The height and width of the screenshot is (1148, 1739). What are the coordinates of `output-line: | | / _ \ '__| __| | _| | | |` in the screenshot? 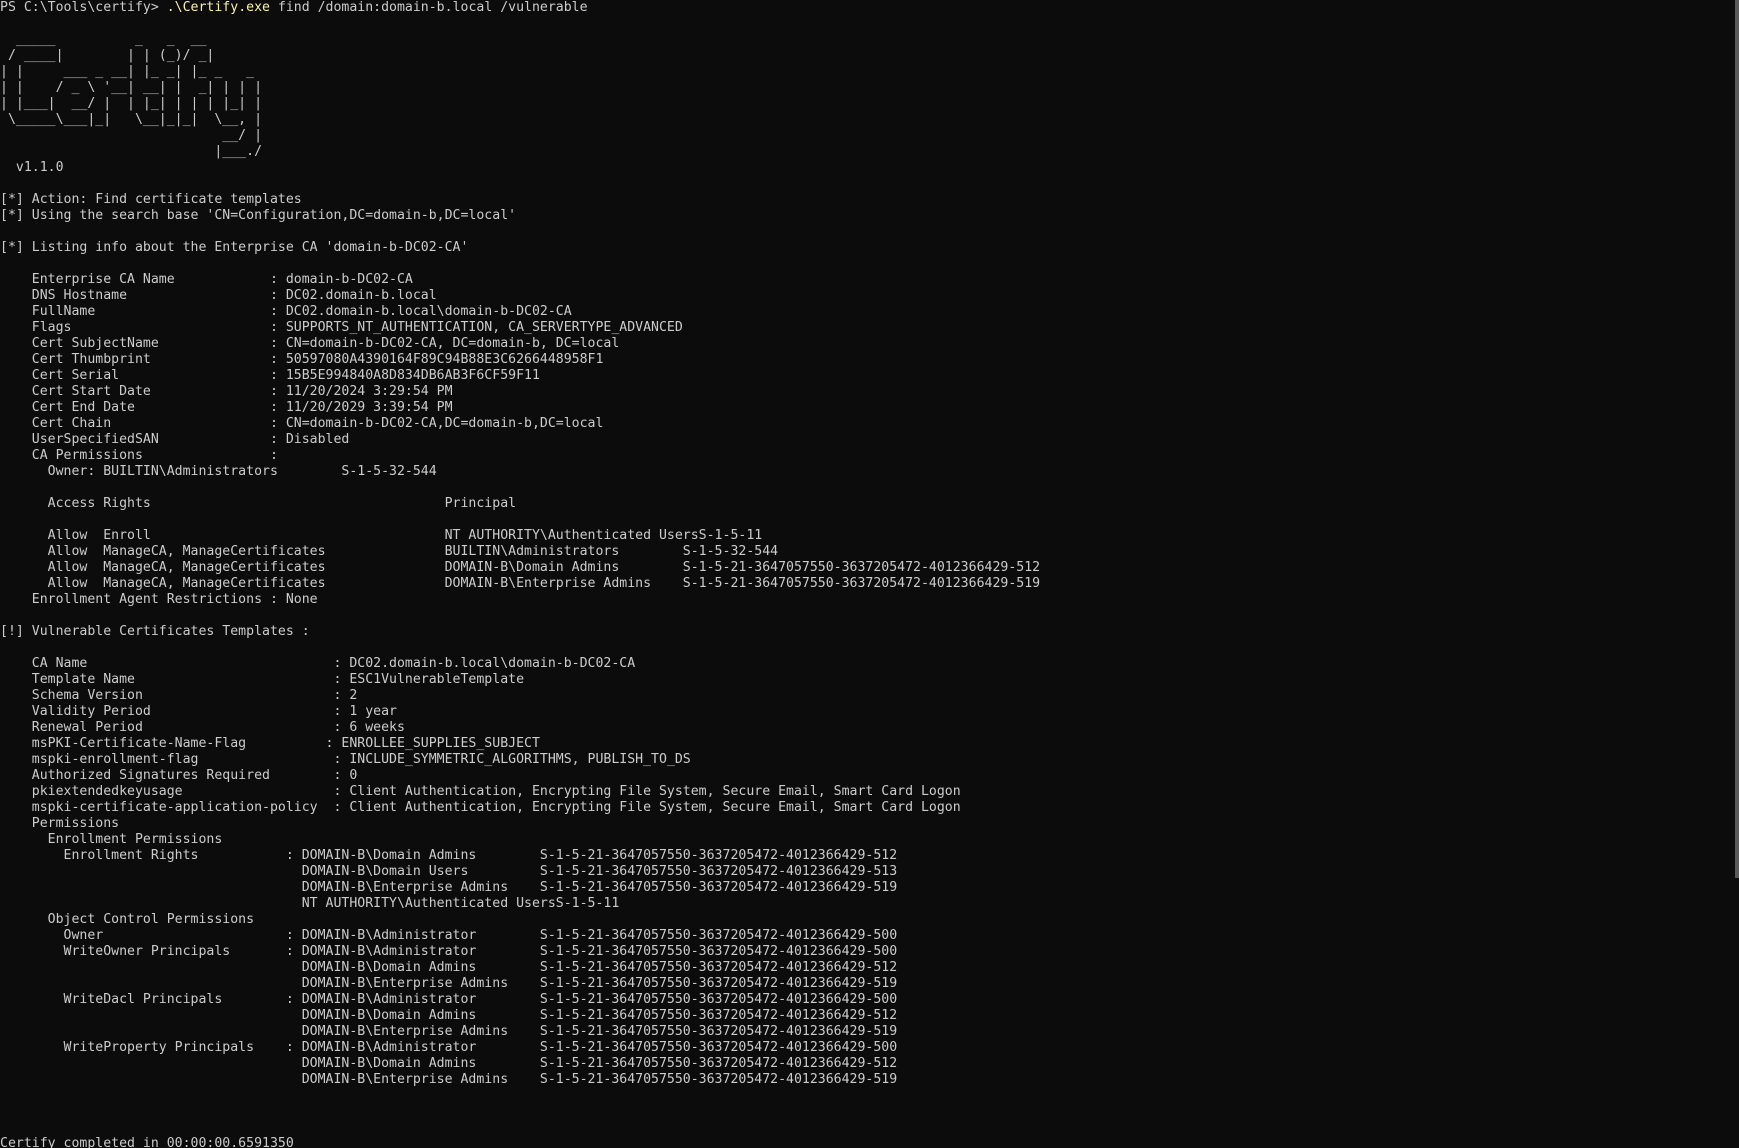 It's located at (131, 87).